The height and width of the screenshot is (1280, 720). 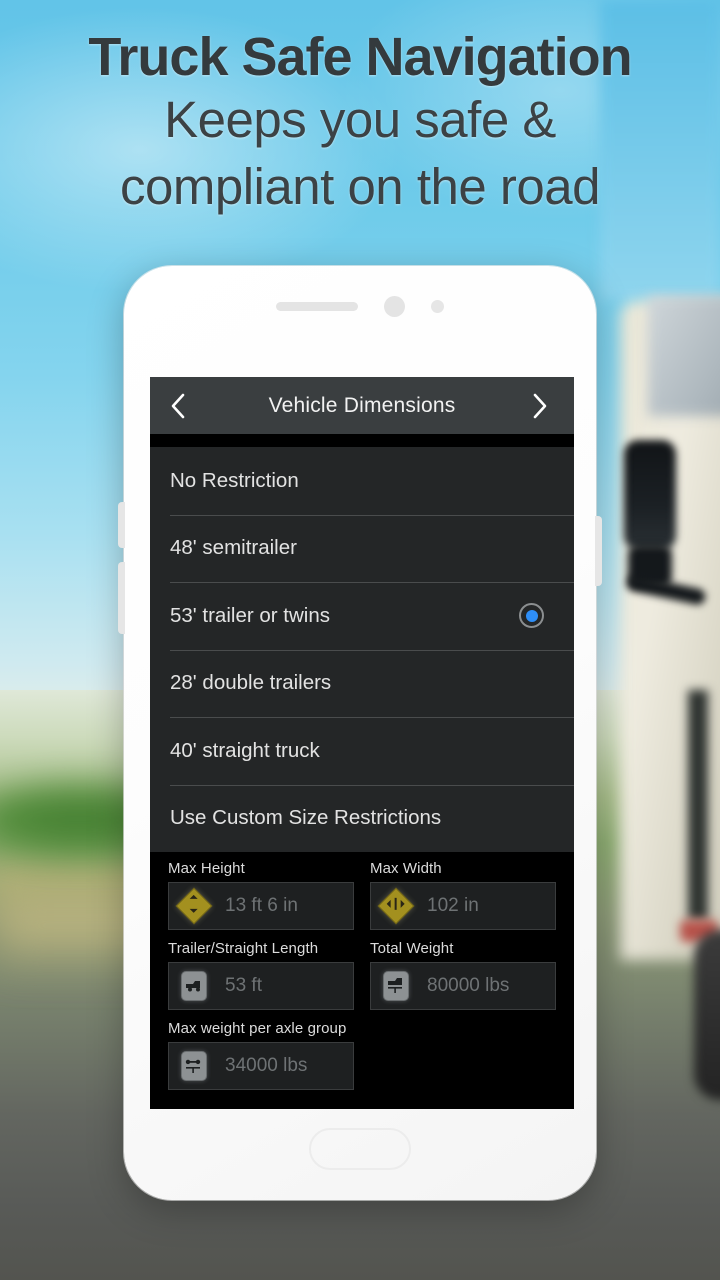 What do you see at coordinates (396, 986) in the screenshot?
I see `truck-weight-sign-icon` at bounding box center [396, 986].